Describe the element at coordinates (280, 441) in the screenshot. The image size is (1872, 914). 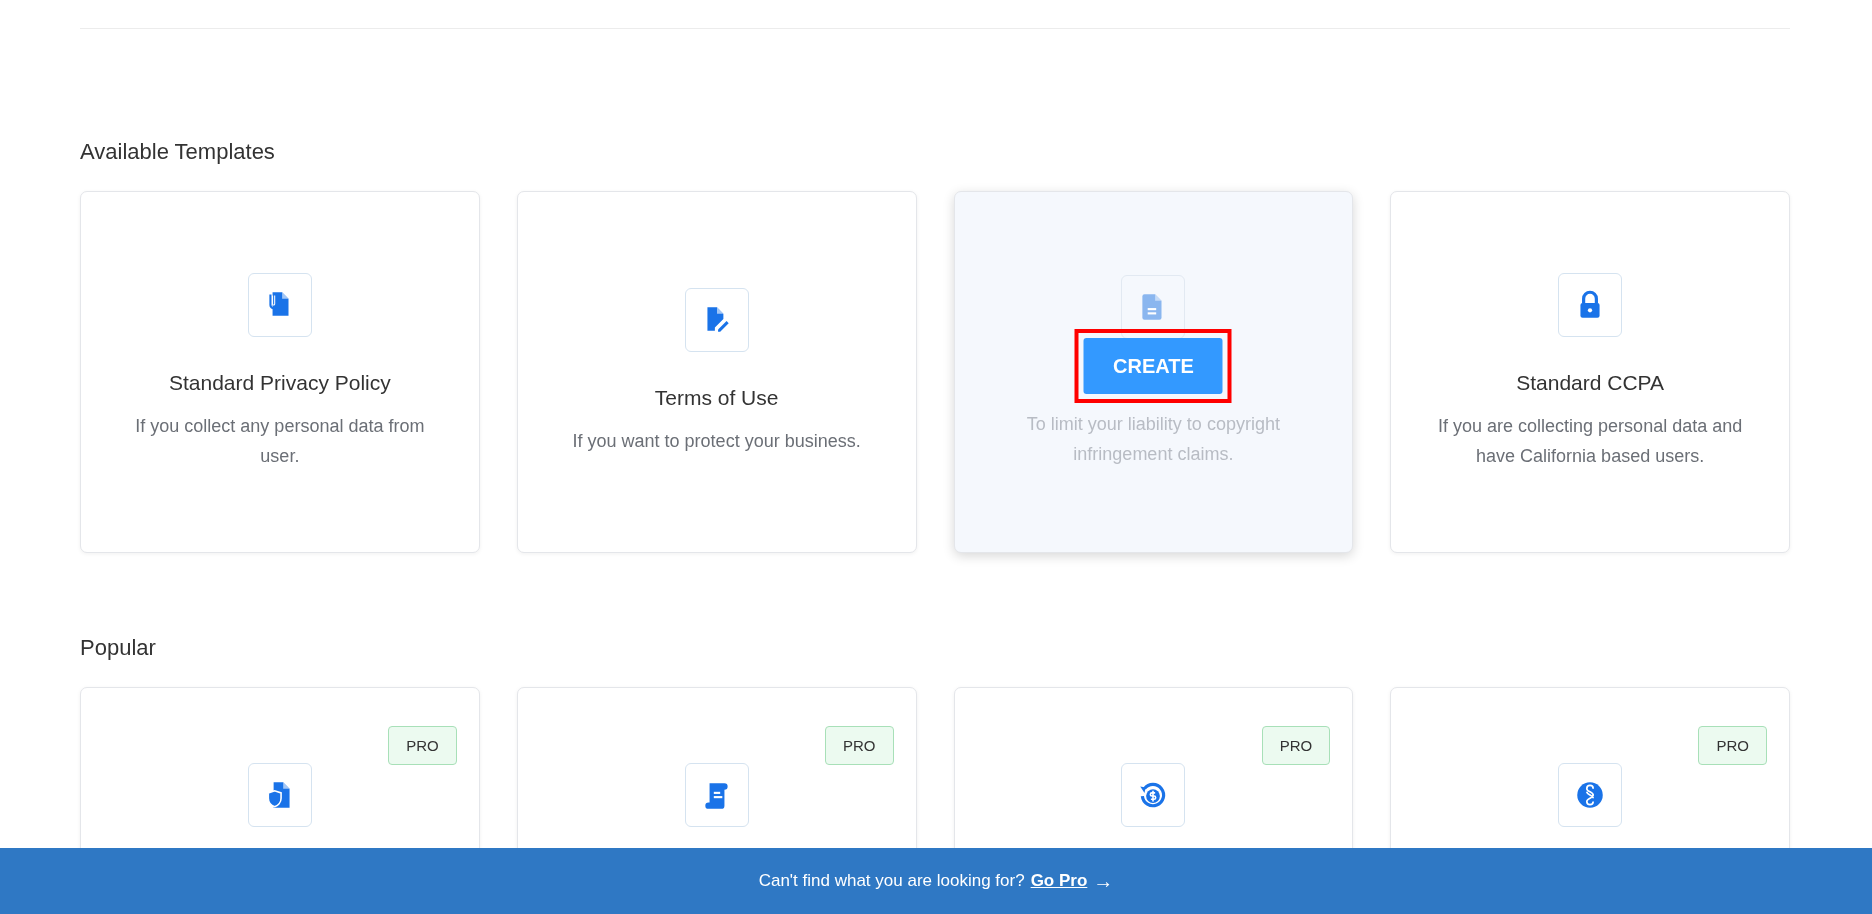
I see `card-description: If you collect any personal data from user.` at that location.